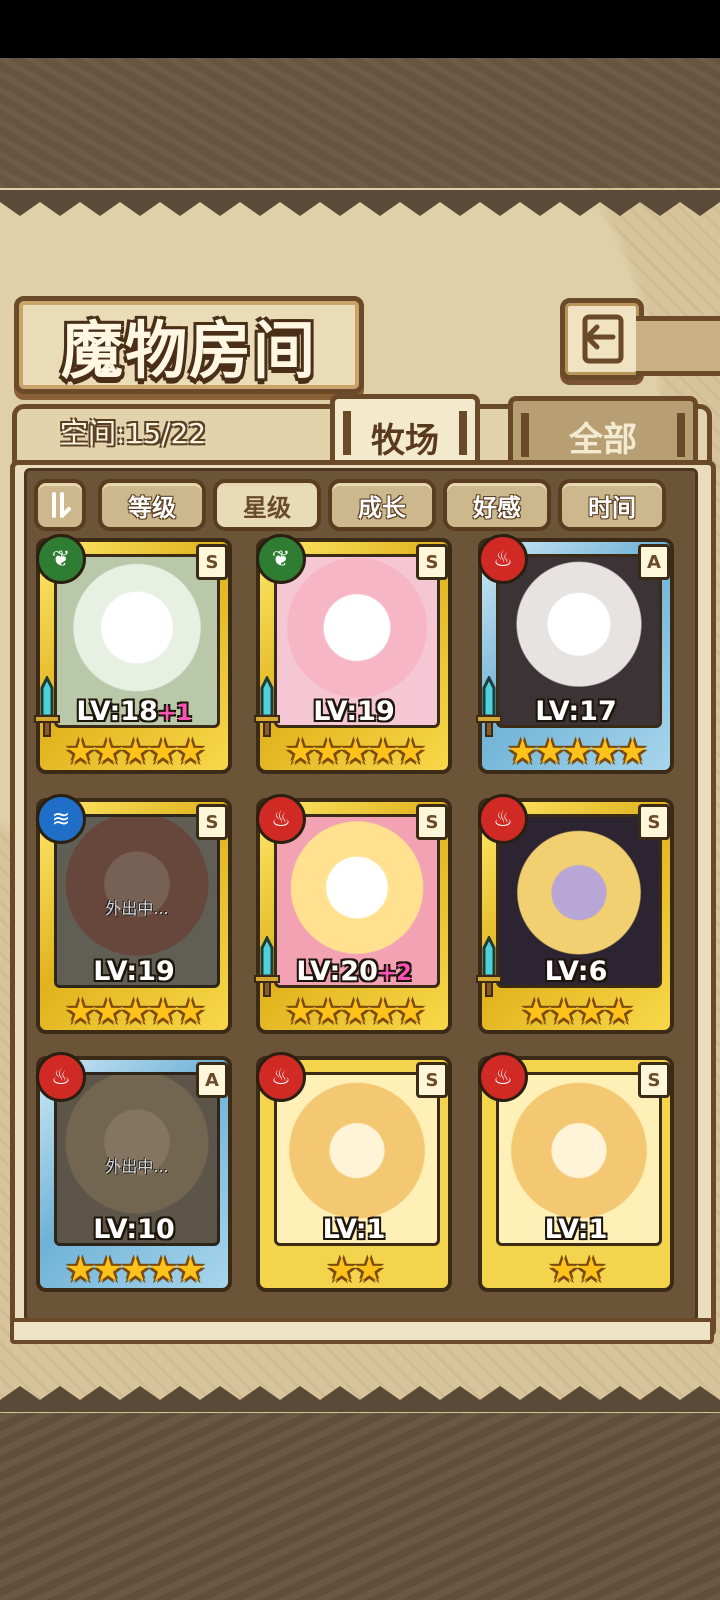 Image resolution: width=720 pixels, height=1600 pixels. Describe the element at coordinates (117, 711) in the screenshot. I see `level-value: LV:18` at that location.